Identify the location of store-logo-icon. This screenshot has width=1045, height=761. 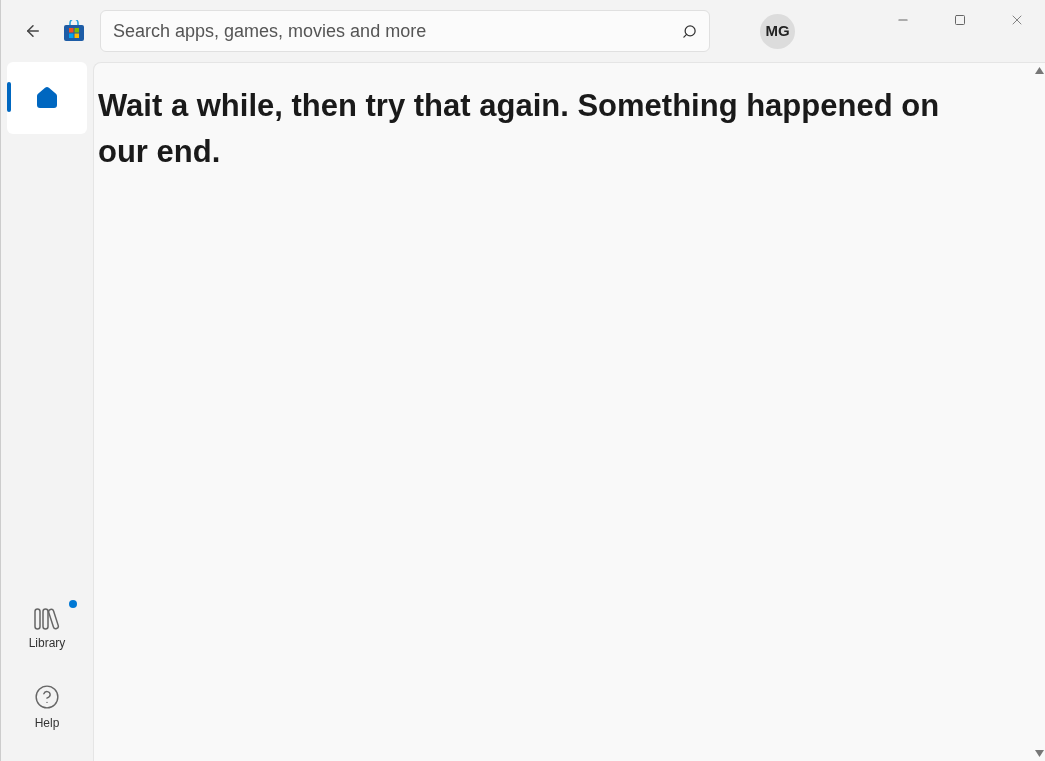
(74, 31).